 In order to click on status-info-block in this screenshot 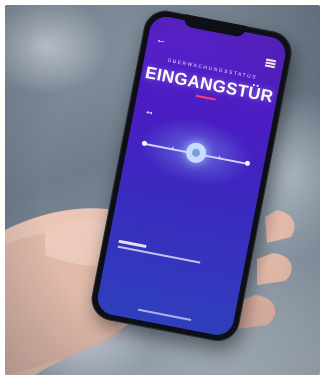, I will do `click(176, 254)`.